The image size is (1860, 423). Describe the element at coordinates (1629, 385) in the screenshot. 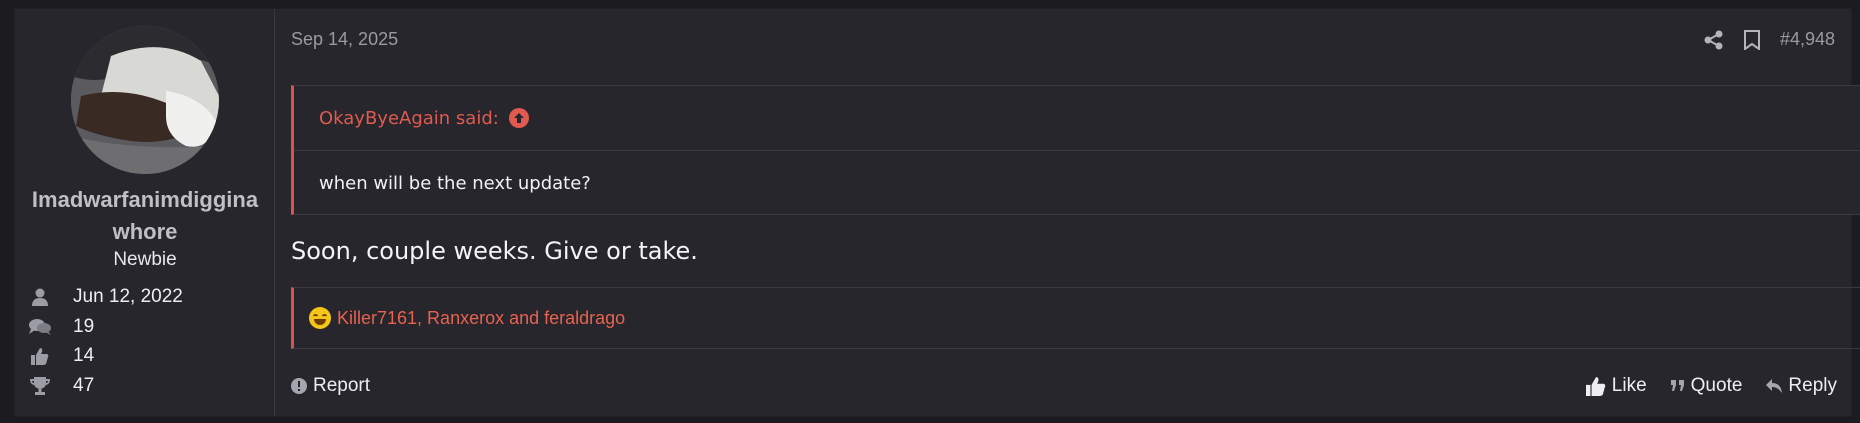

I see `like-label: Like` at that location.